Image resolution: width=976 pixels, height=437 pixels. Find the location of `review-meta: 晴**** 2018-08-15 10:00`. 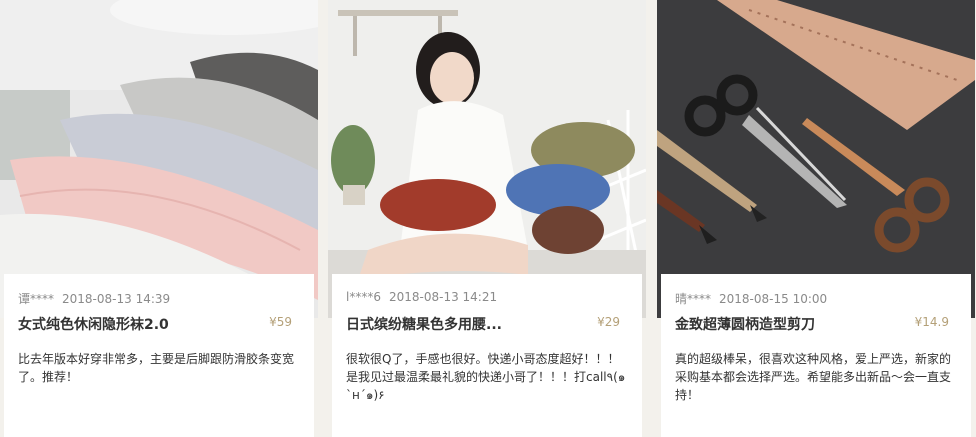

review-meta: 晴**** 2018-08-15 10:00 is located at coordinates (751, 298).